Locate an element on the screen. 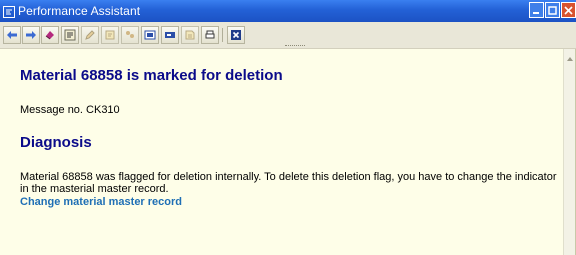 This screenshot has height=255, width=576. scroll-up-icon is located at coordinates (570, 59).